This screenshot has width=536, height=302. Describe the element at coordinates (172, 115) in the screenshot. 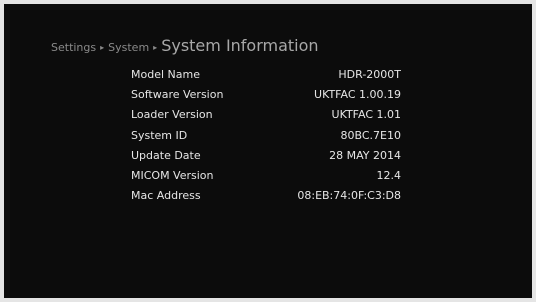

I see `info-label: Loader Version` at that location.